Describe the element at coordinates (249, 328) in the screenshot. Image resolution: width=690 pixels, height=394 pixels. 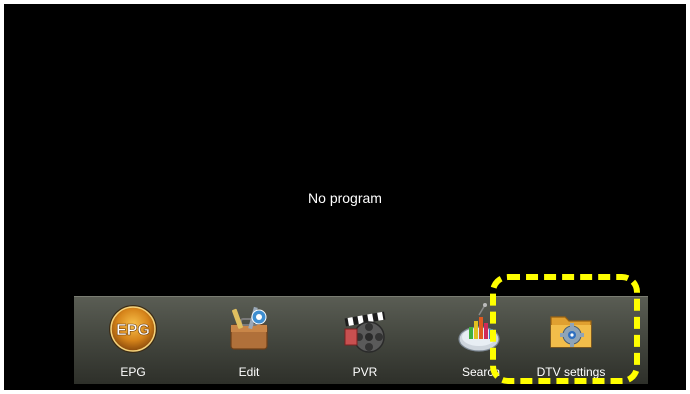
I see `edit-toolbox-icon` at that location.